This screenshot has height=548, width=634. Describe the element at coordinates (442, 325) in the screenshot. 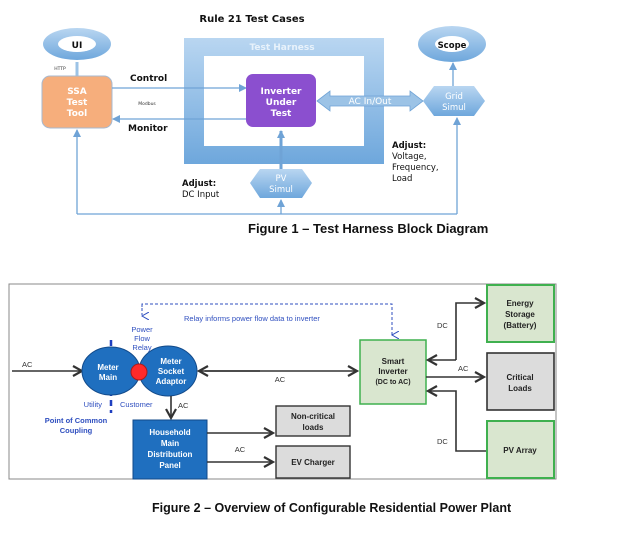

I see `dc-top-label: DC` at that location.